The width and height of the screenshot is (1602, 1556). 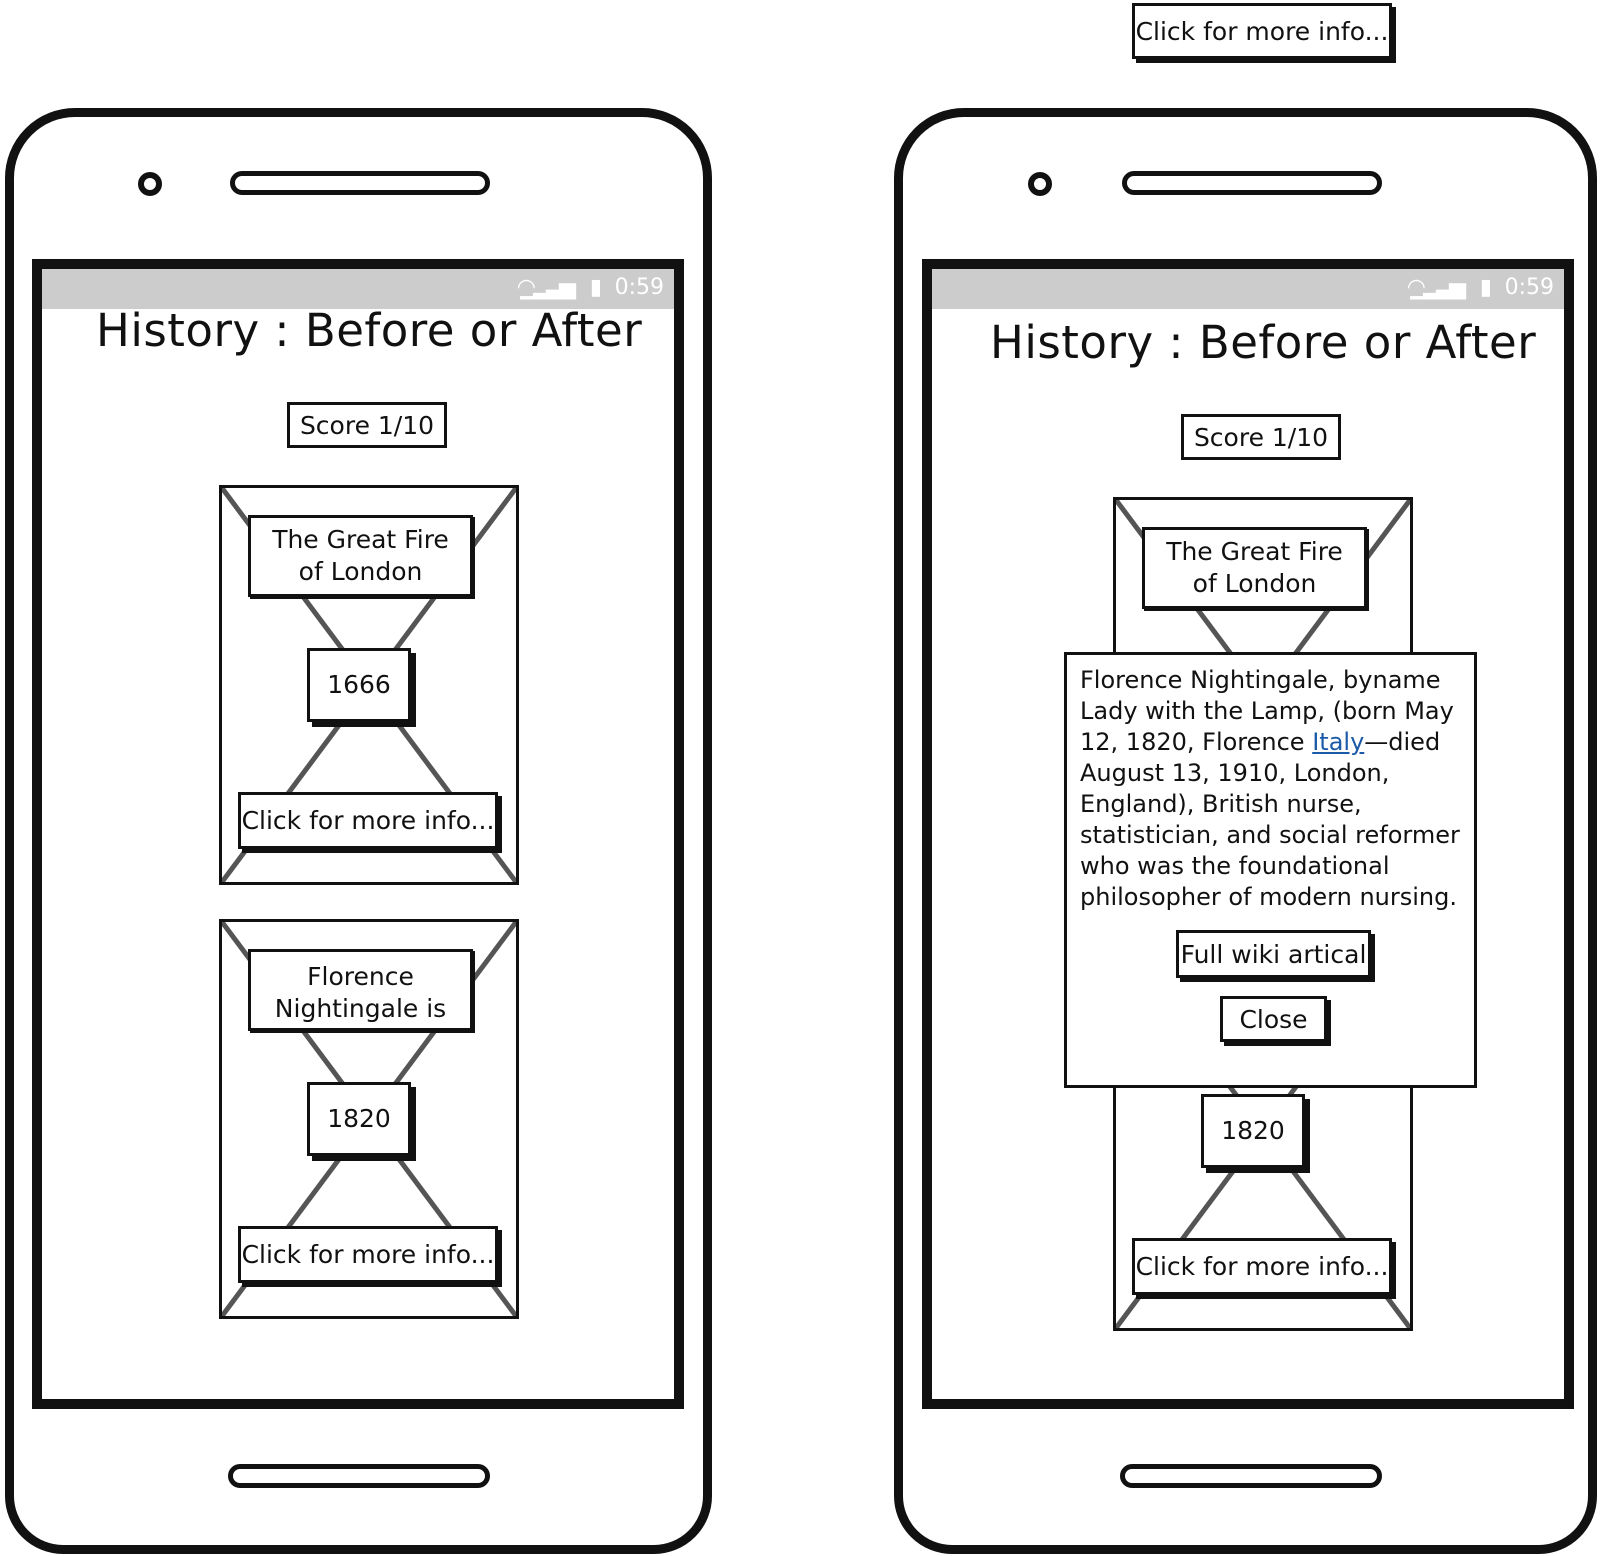 I want to click on right-camera-icon, so click(x=1040, y=184).